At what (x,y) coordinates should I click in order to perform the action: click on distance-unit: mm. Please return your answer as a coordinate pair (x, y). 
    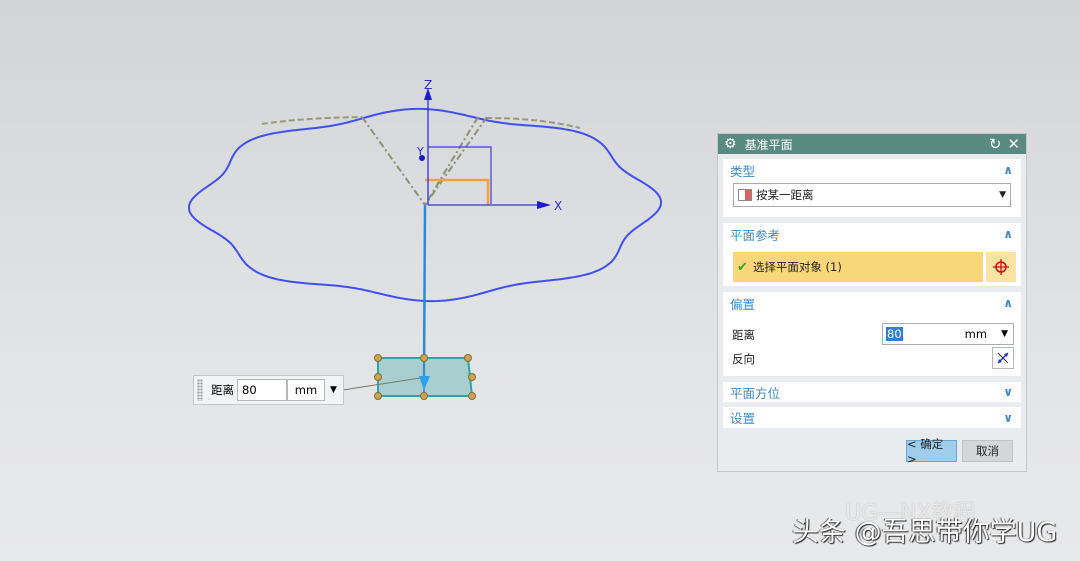
    Looking at the image, I should click on (976, 334).